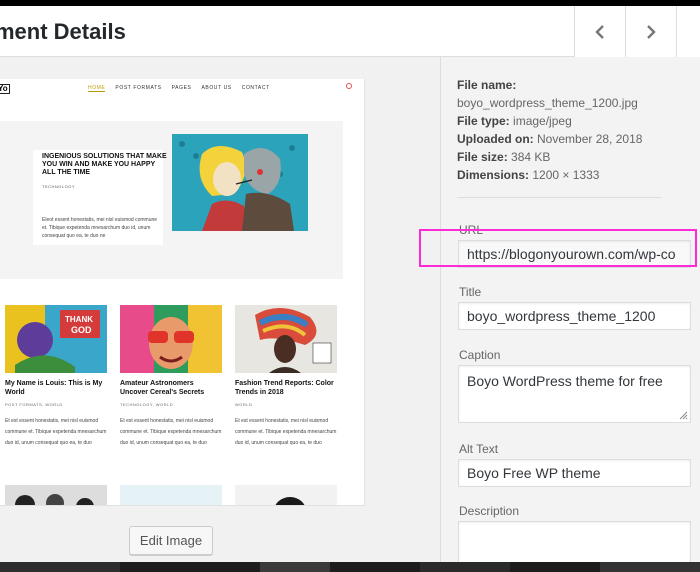 The image size is (700, 572). What do you see at coordinates (244, 404) in the screenshot?
I see `preview-card-category: WORLD` at bounding box center [244, 404].